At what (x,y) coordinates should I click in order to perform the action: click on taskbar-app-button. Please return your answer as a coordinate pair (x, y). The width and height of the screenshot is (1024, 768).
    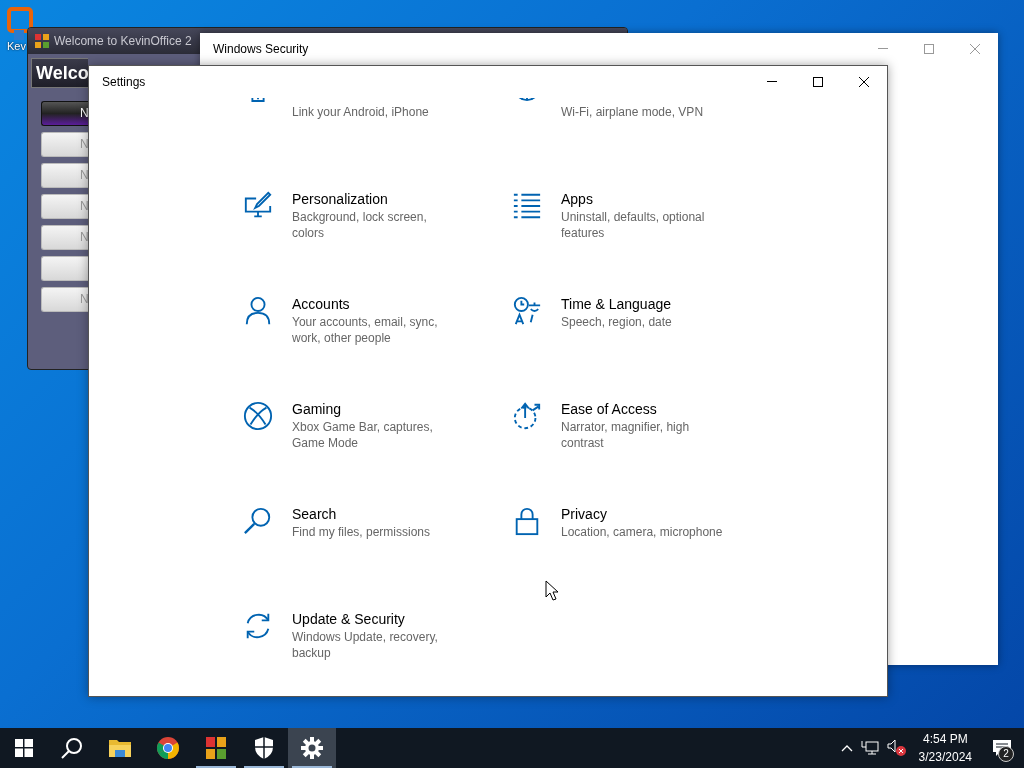
    Looking at the image, I should click on (312, 748).